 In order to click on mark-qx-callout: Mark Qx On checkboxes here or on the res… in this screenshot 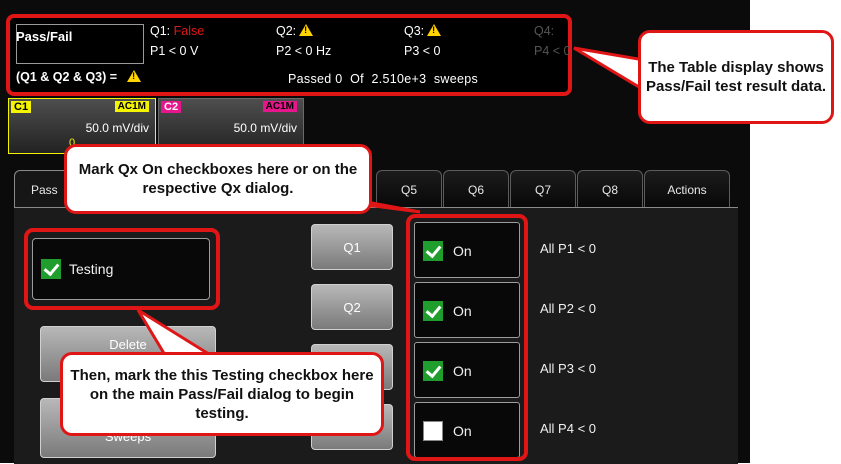, I will do `click(218, 179)`.